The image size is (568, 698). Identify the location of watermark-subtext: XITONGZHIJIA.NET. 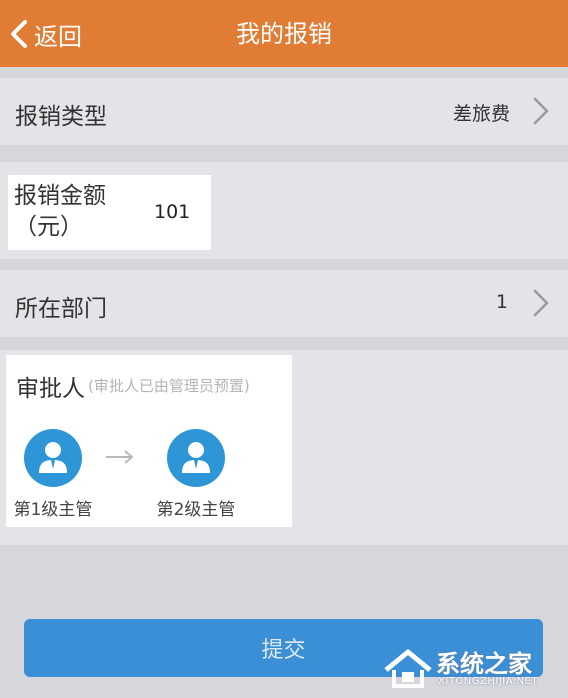
(488, 681).